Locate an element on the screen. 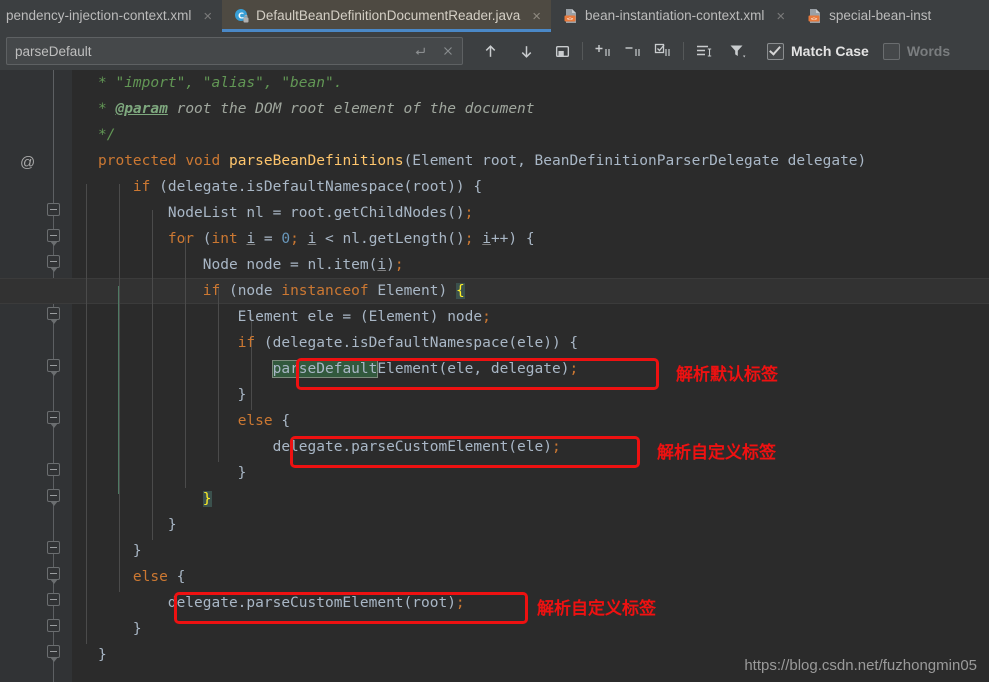  clear-search-icon is located at coordinates (448, 51).